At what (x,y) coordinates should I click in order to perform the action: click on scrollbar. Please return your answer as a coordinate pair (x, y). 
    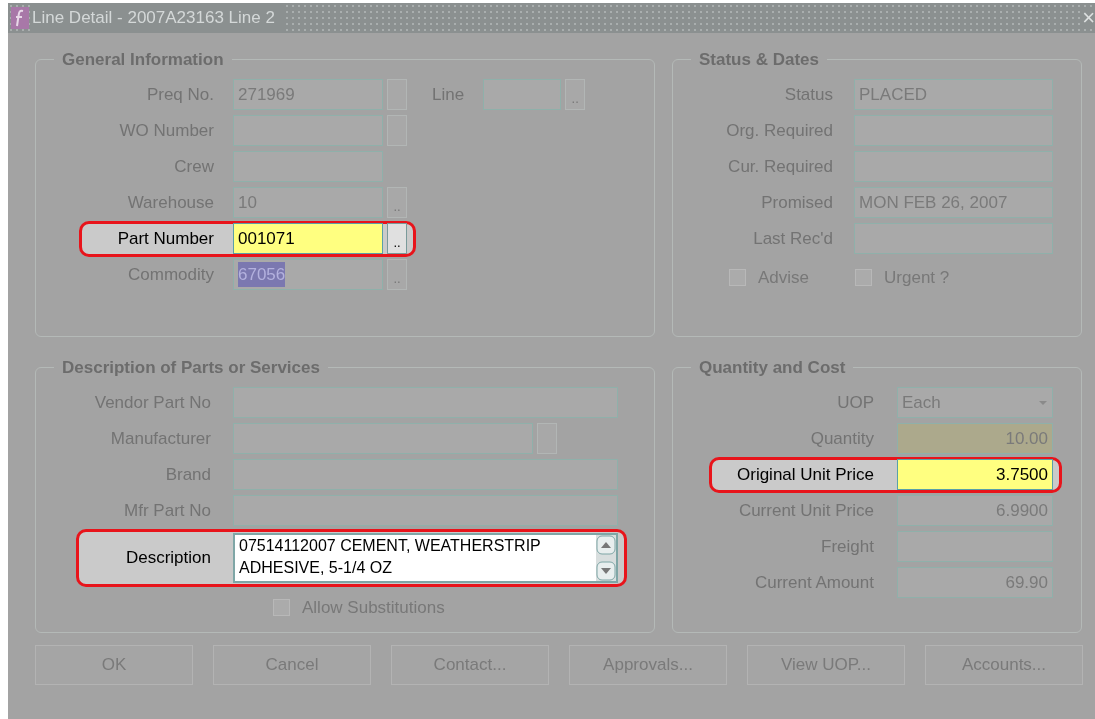
    Looking at the image, I should click on (606, 557).